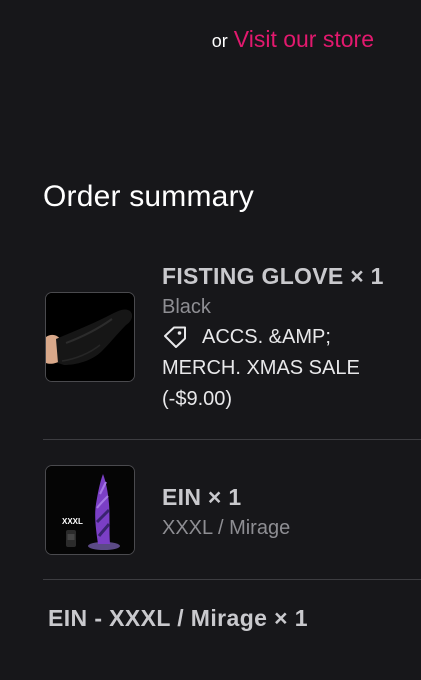 The height and width of the screenshot is (680, 421). I want to click on glove-image, so click(90, 337).